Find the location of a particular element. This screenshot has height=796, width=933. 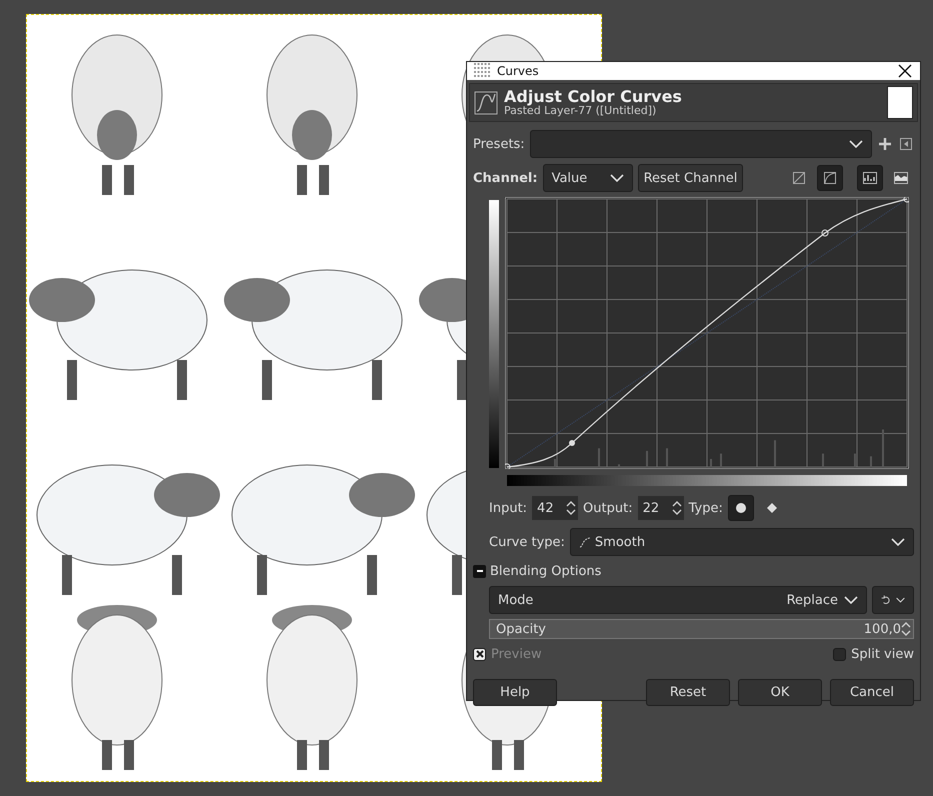

input-label: Input: is located at coordinates (508, 508).